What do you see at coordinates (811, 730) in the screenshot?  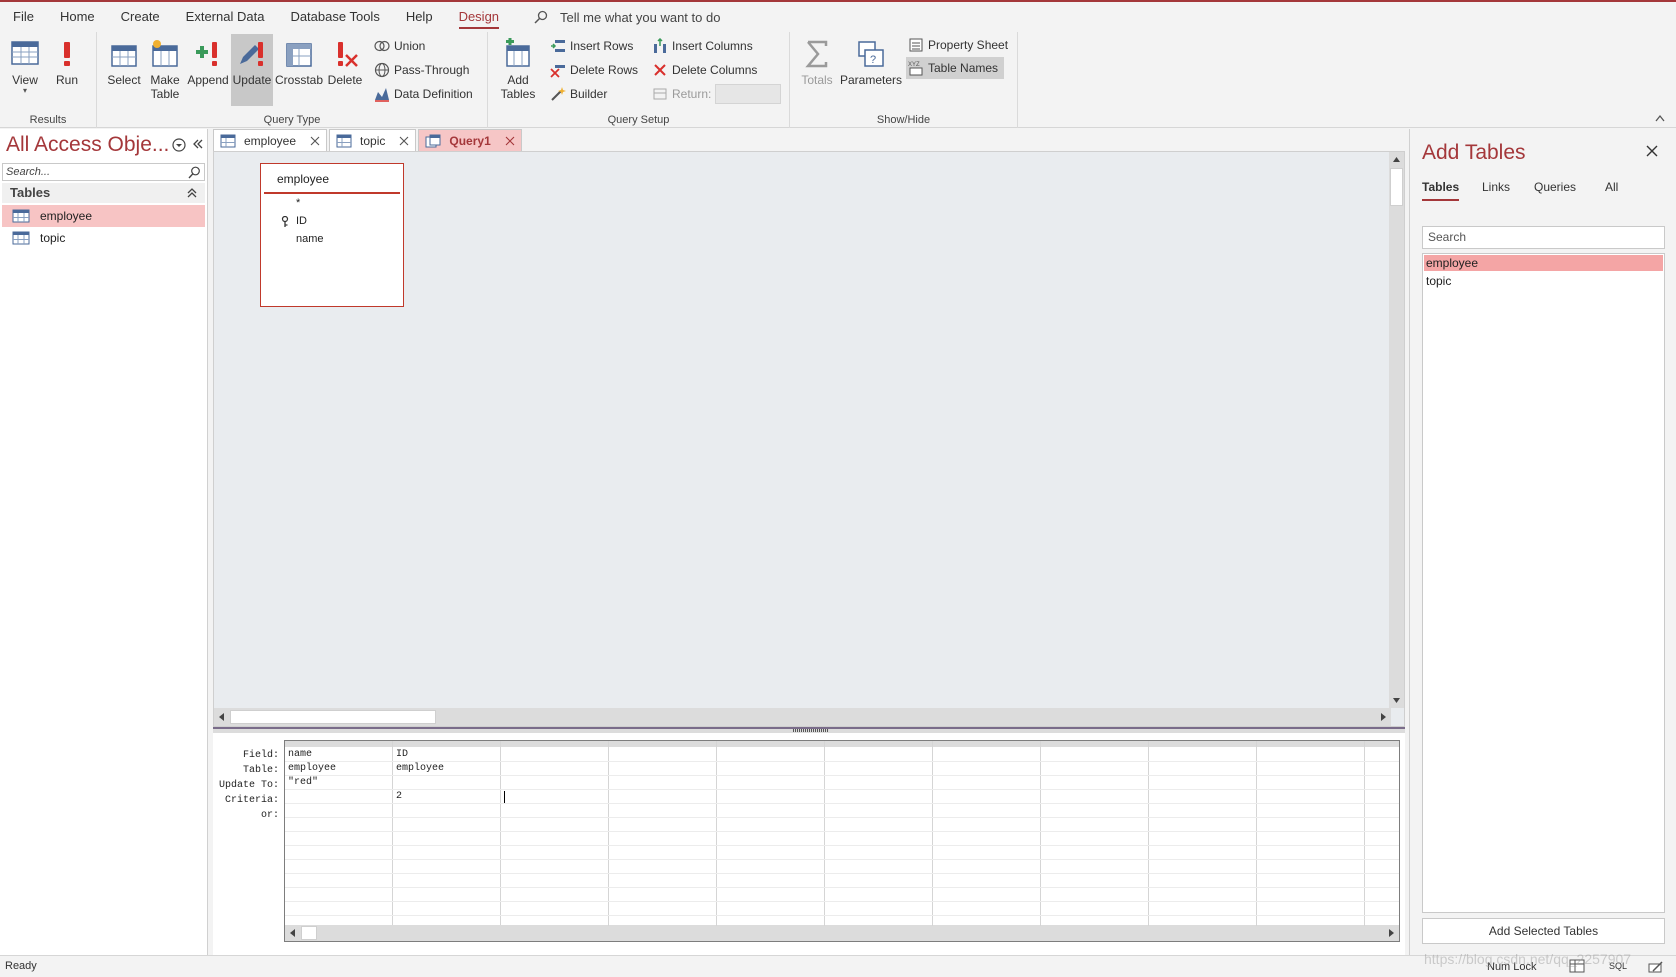 I see `splitter-grip` at bounding box center [811, 730].